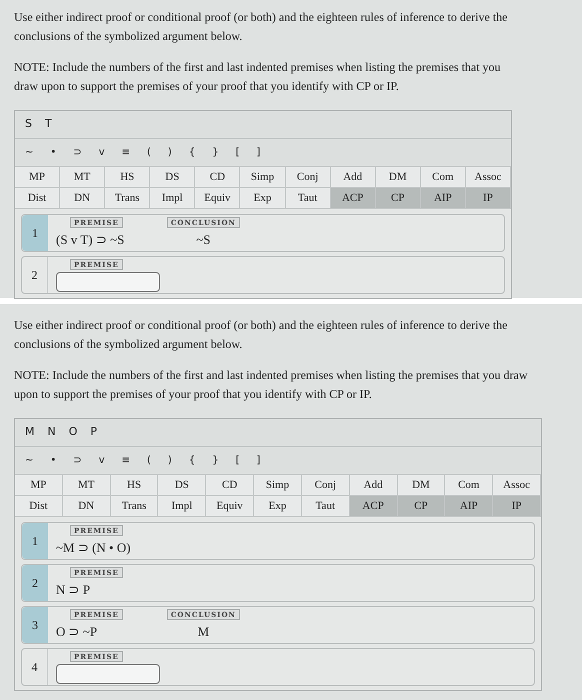 The width and height of the screenshot is (582, 700). I want to click on formula: O ⊃ ~P, so click(77, 632).